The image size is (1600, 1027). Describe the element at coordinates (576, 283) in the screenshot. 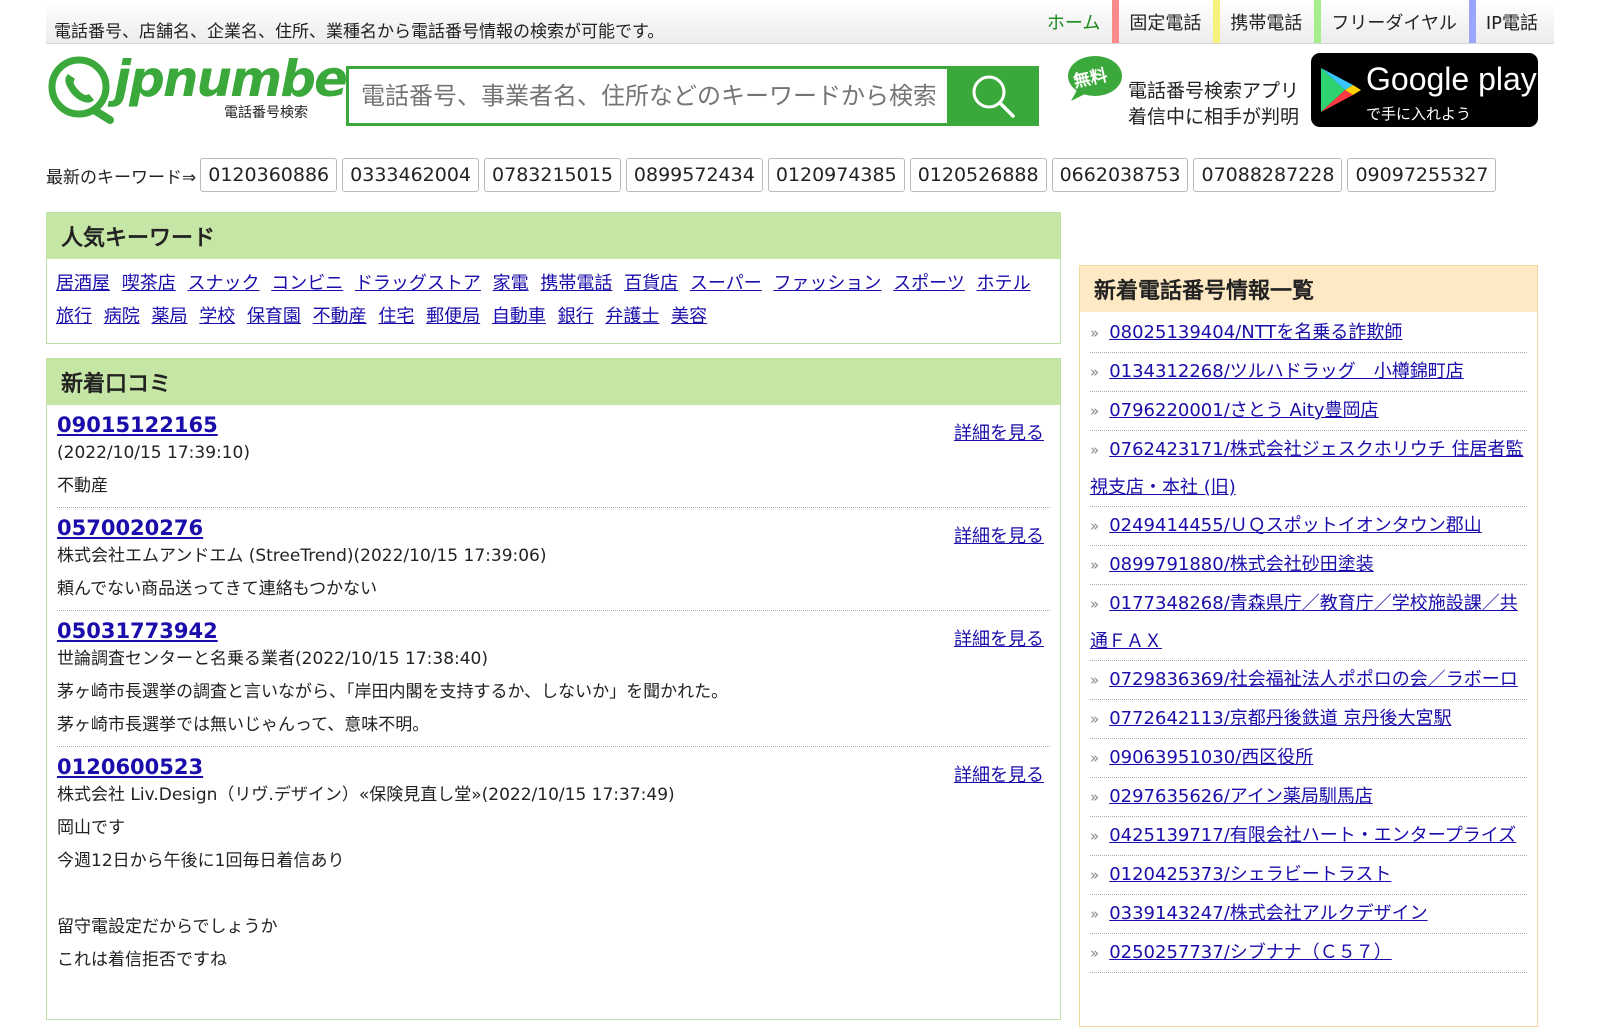

I see `popular-keyword-link: 携帯電話` at that location.